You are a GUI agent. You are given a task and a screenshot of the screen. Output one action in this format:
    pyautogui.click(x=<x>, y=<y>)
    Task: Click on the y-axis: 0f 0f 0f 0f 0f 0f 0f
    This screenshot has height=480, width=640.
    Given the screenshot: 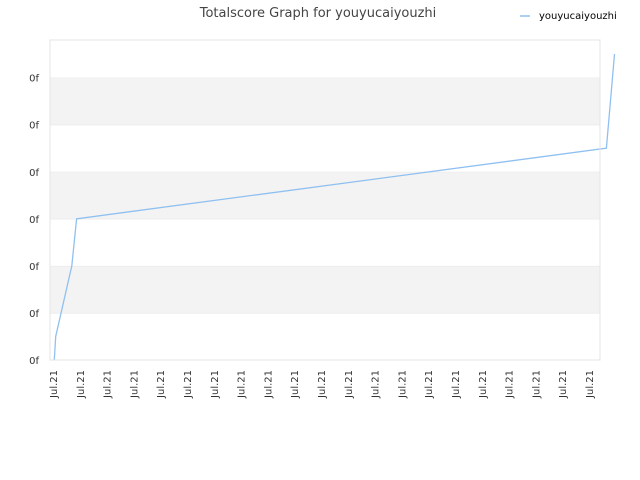 What is the action you would take?
    pyautogui.click(x=34, y=220)
    